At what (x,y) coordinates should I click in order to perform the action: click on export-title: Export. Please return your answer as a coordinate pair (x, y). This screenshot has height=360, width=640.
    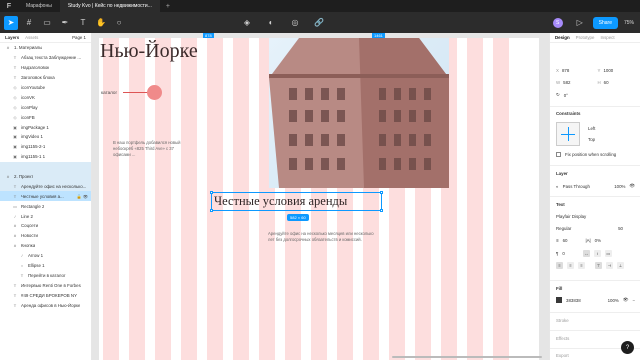
    Looking at the image, I should click on (562, 355).